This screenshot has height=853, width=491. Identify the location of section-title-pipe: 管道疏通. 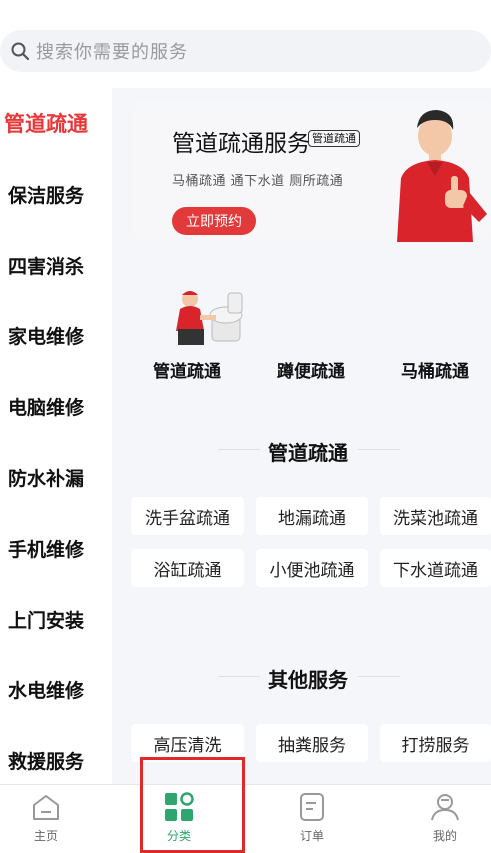
(308, 453).